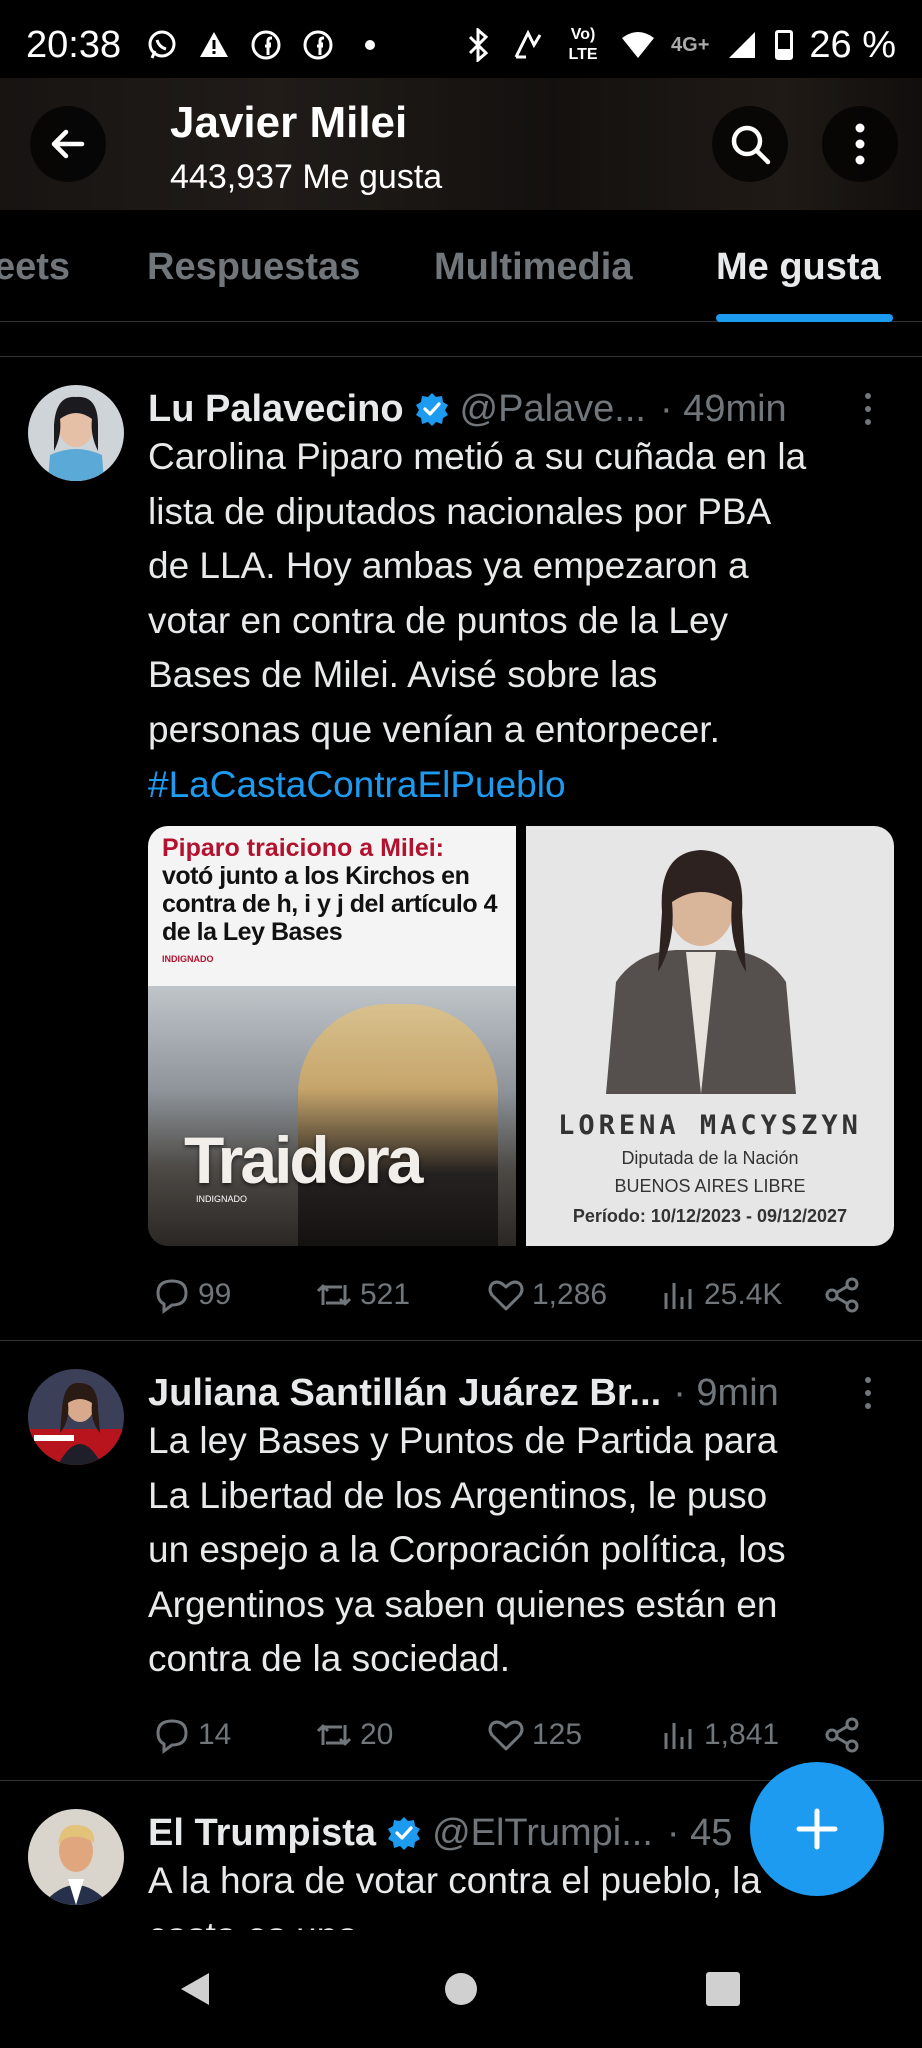 The image size is (922, 2048). I want to click on likes-count: 443,937 Me gusta, so click(306, 177).